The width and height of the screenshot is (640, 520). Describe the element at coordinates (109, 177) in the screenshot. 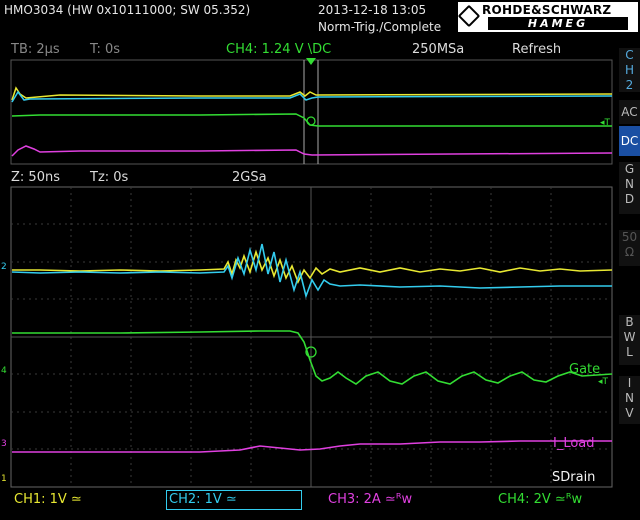

I see `zoom-offset-label: Tz: 0s` at that location.